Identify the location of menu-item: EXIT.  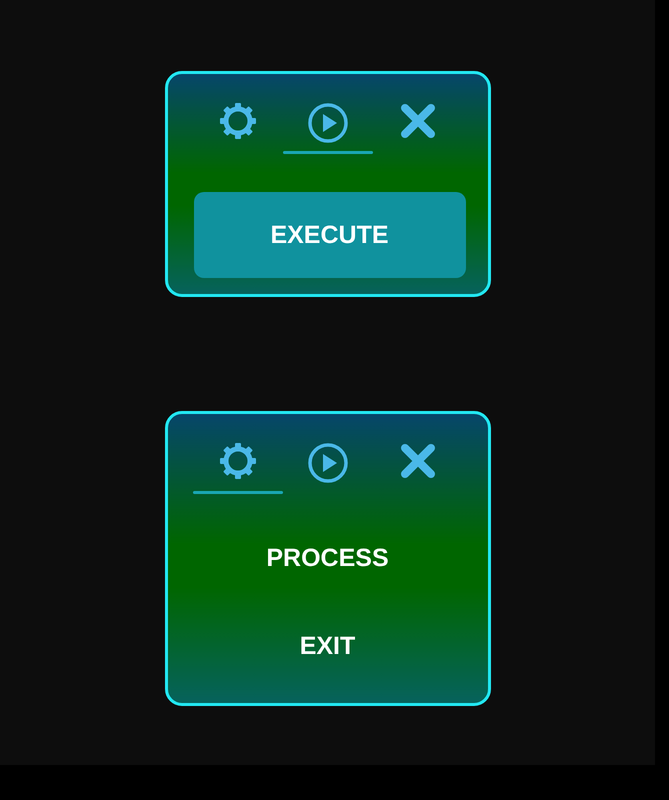
(328, 646).